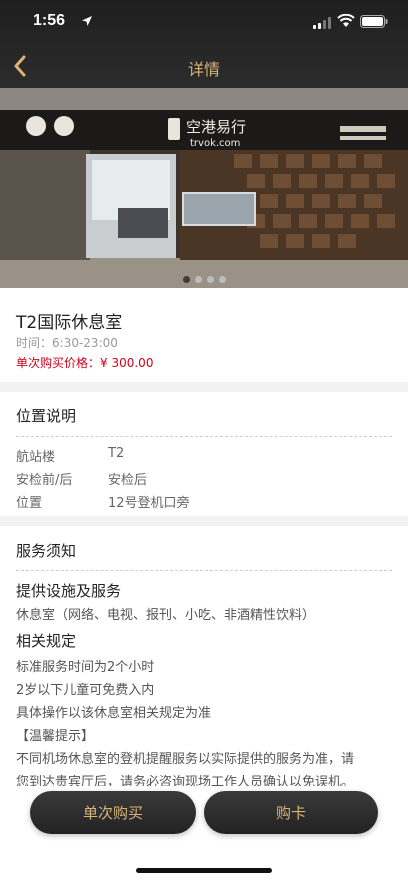 The image size is (408, 883). I want to click on position-label: 位置, so click(29, 503).